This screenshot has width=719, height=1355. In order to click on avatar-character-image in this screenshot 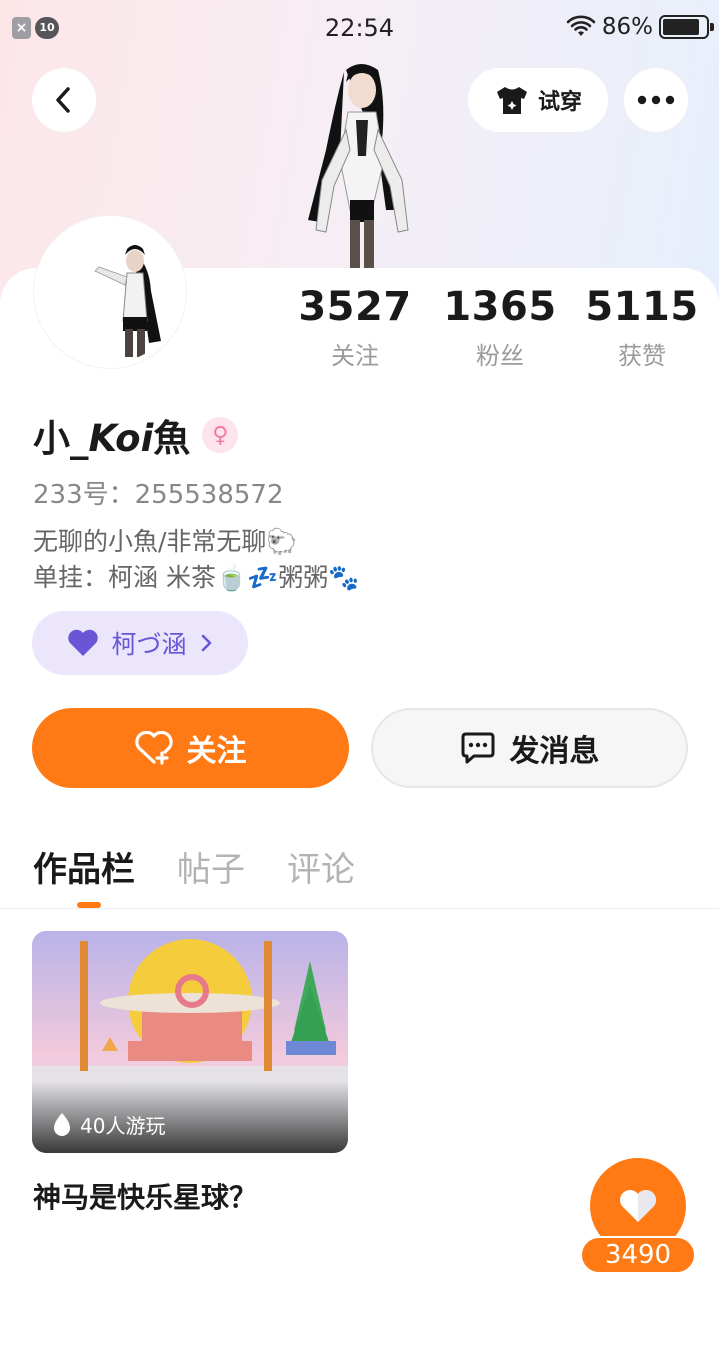, I will do `click(110, 292)`.